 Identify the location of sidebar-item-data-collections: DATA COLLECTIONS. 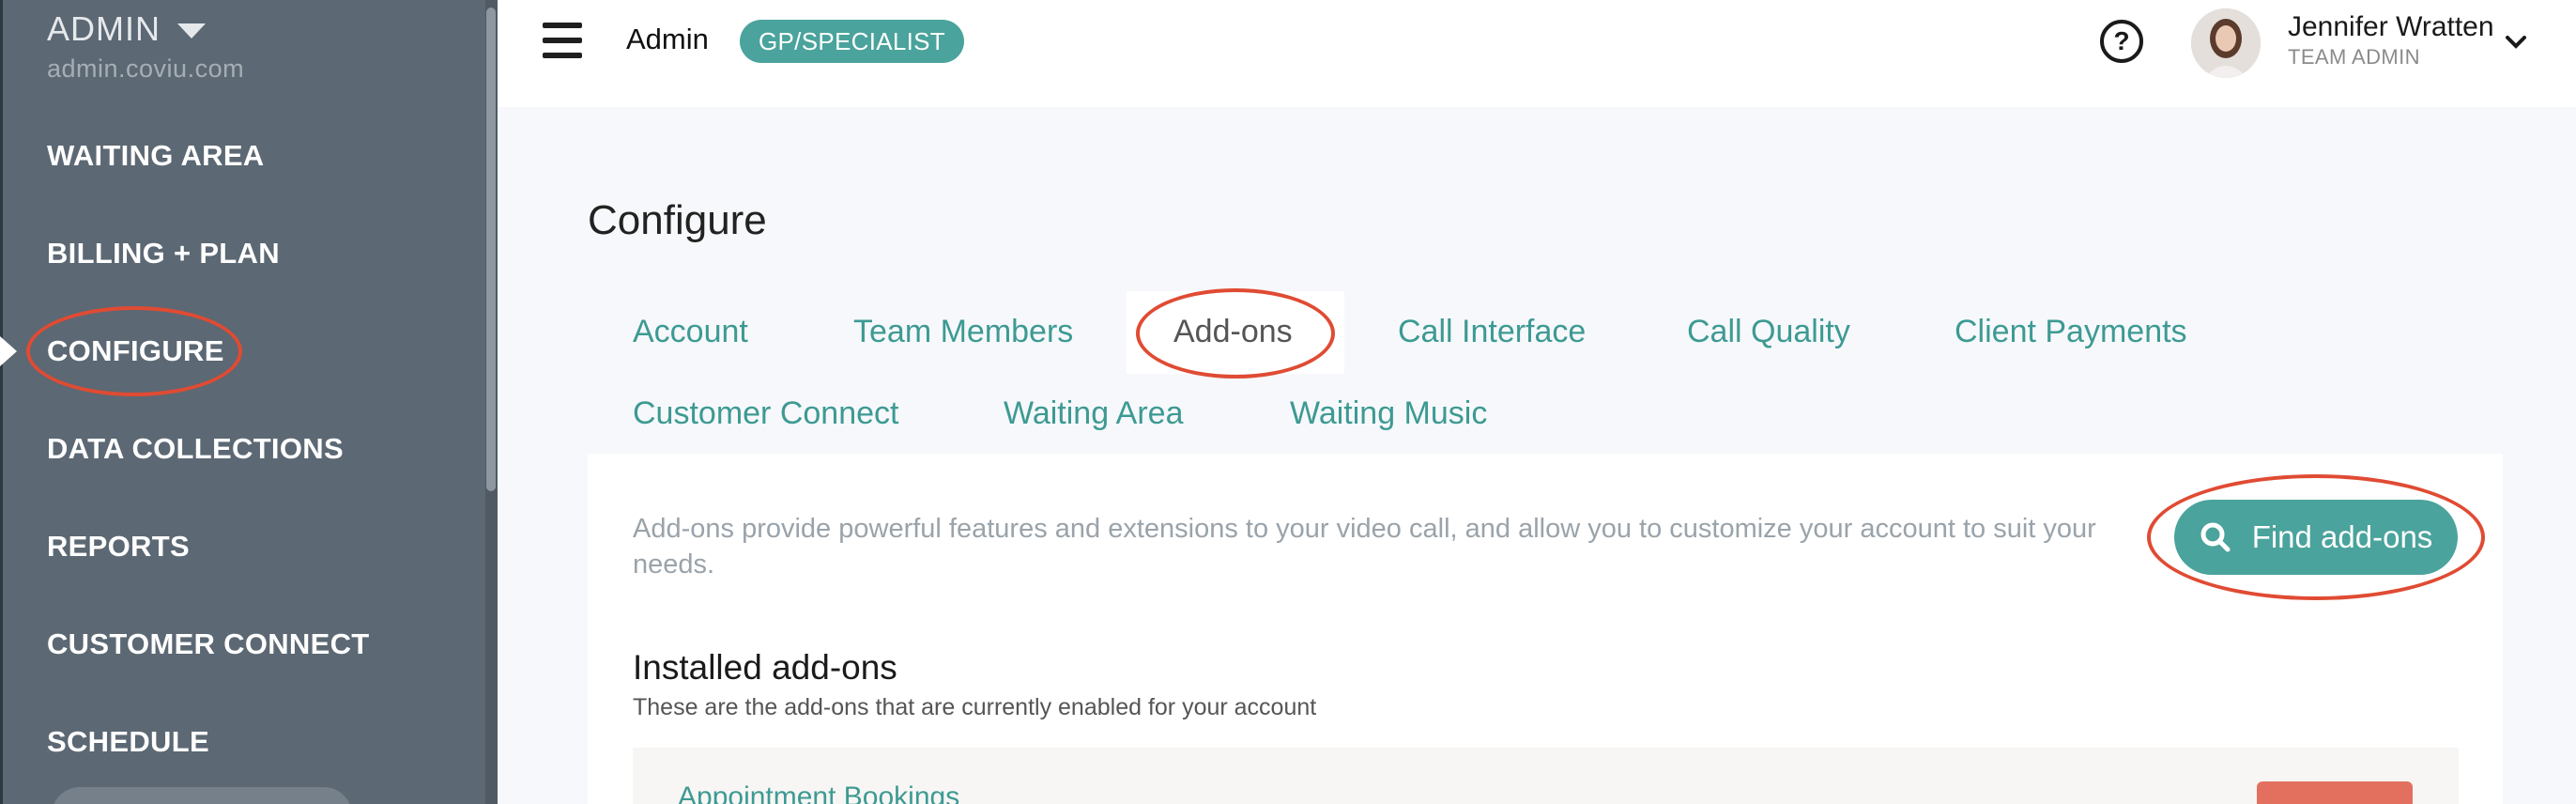
(195, 449).